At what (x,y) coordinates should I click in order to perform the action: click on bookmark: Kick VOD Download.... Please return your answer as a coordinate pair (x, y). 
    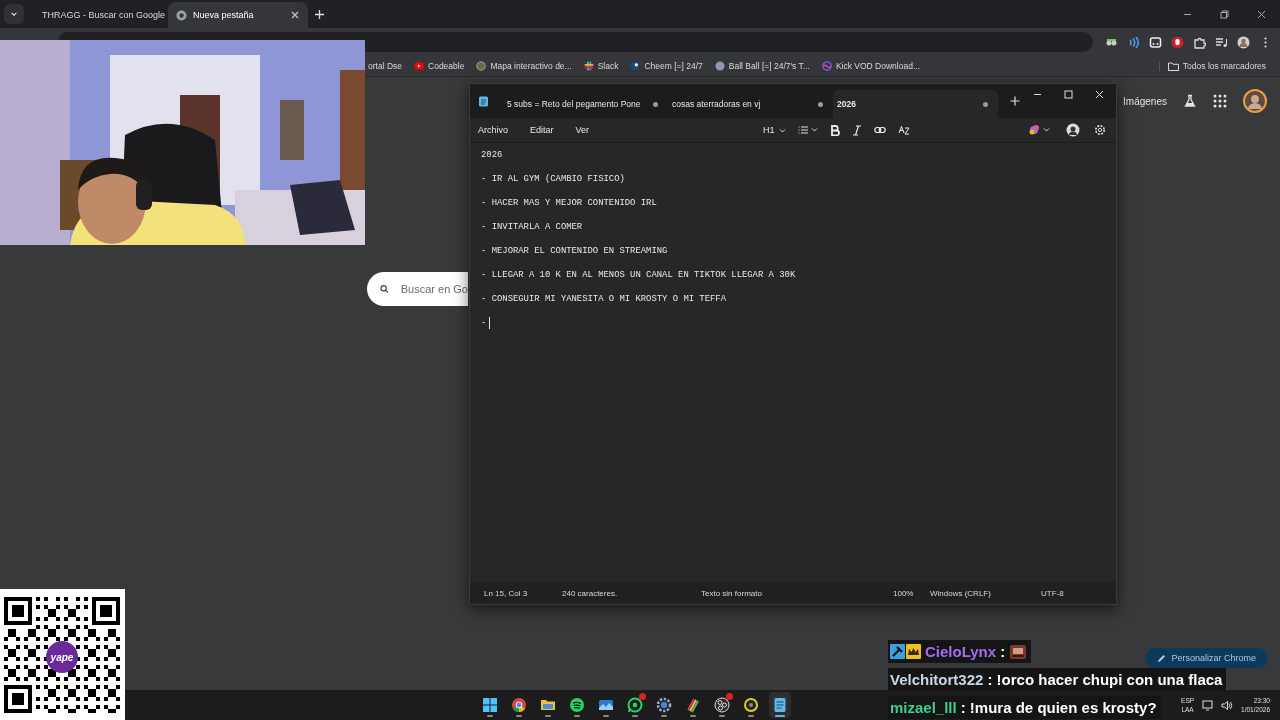
    Looking at the image, I should click on (870, 66).